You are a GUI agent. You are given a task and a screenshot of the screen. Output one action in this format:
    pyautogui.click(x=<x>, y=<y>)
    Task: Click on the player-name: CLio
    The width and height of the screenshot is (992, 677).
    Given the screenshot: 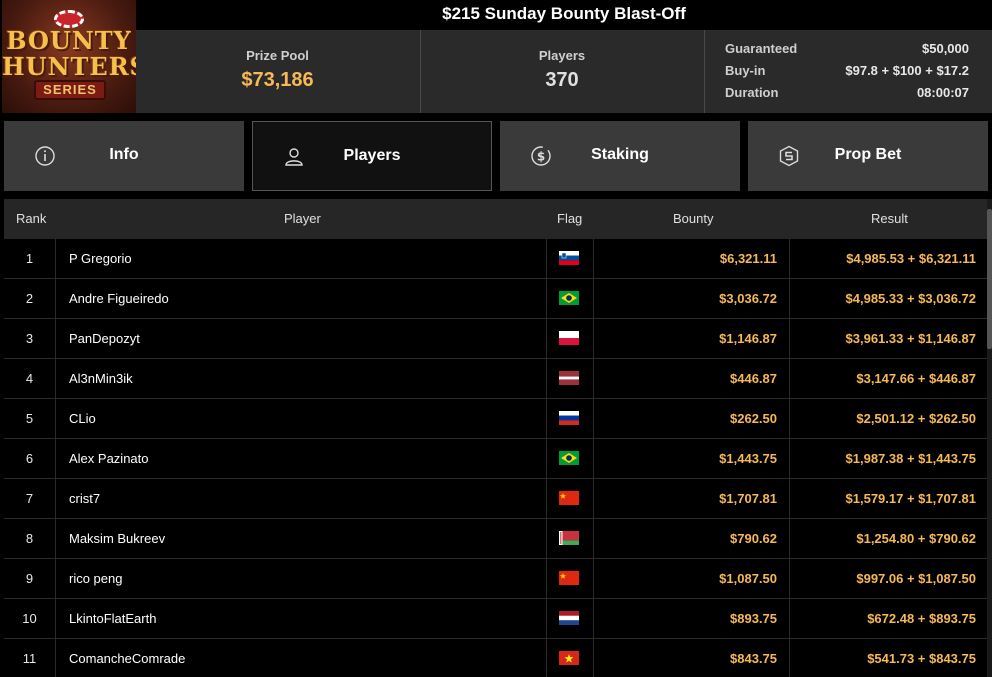 What is the action you would take?
    pyautogui.click(x=82, y=418)
    